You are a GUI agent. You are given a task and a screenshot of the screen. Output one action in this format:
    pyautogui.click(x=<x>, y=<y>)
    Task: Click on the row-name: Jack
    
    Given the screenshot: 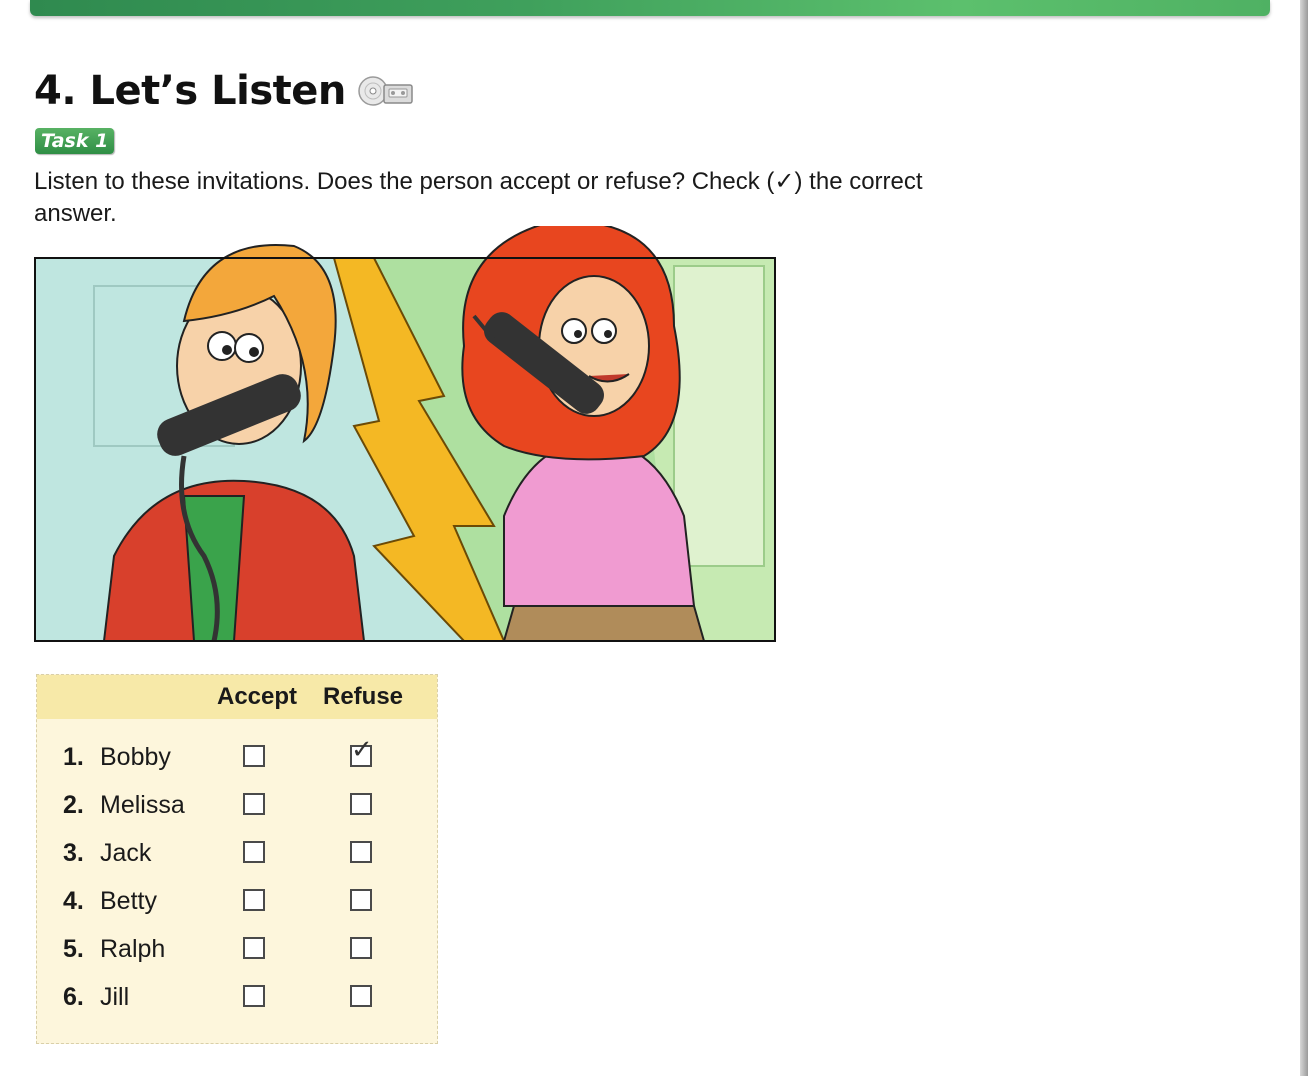 What is the action you would take?
    pyautogui.click(x=126, y=853)
    